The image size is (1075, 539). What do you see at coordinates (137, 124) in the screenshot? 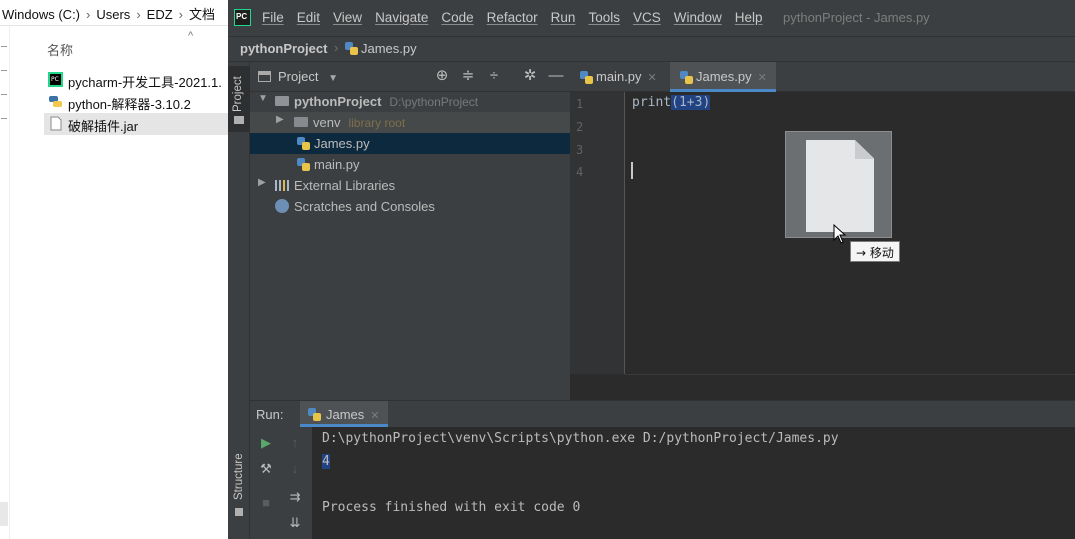
I see `file-item-selected: 破解插件.jar` at bounding box center [137, 124].